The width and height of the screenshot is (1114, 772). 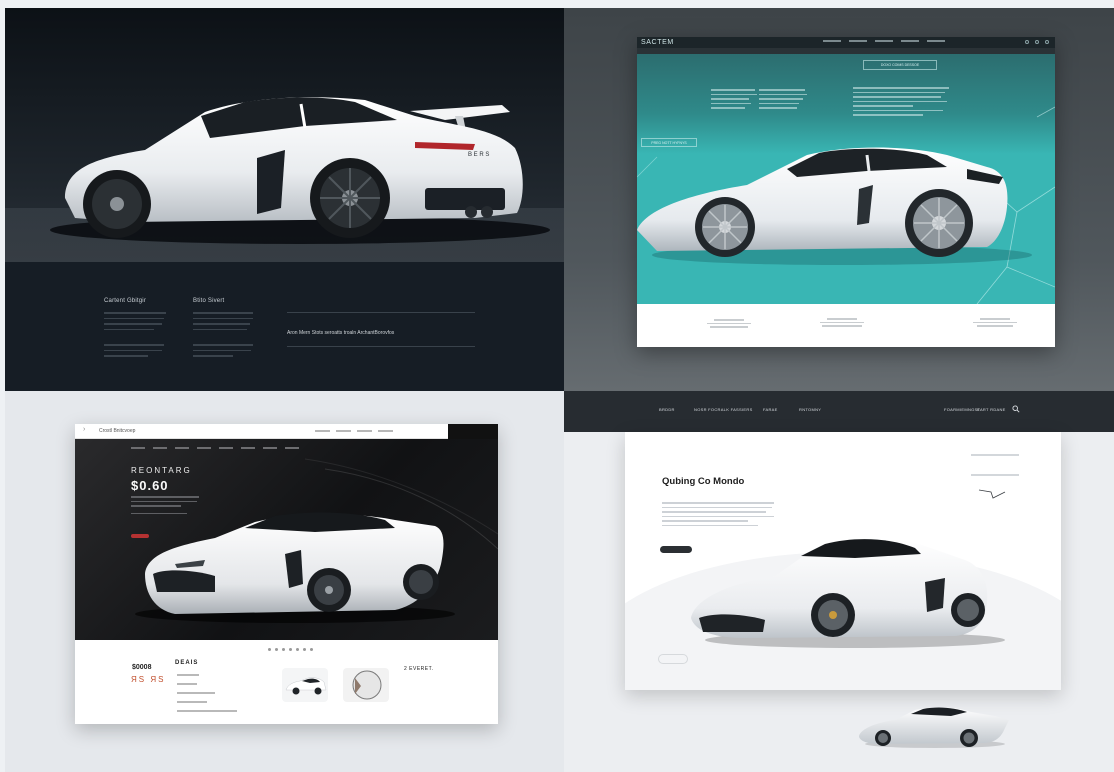 What do you see at coordinates (419, 669) in the screenshot?
I see `section-title: 2 EVERET.` at bounding box center [419, 669].